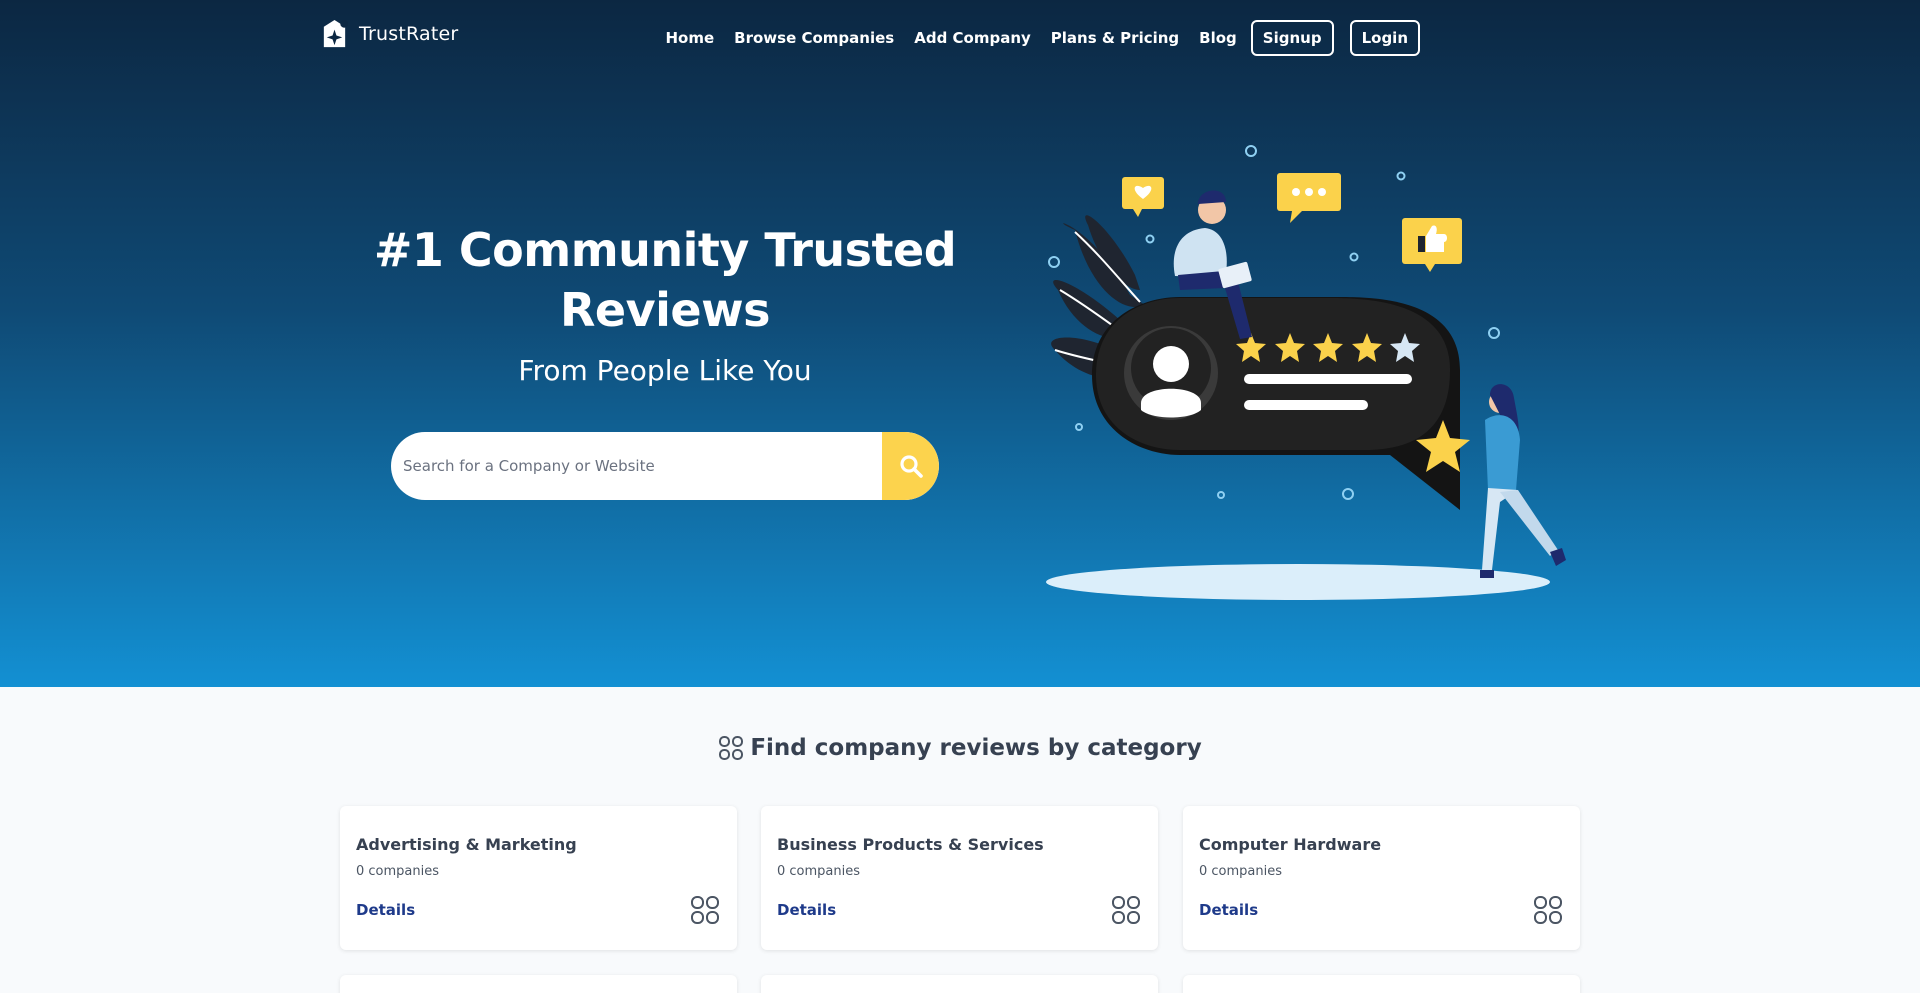 This screenshot has height=993, width=1920. What do you see at coordinates (1384, 38) in the screenshot?
I see `login-button: Login` at bounding box center [1384, 38].